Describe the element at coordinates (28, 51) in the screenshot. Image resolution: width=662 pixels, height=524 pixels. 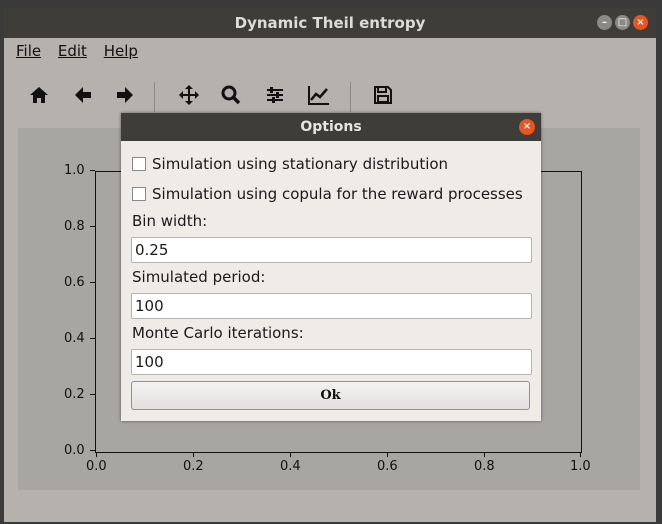
I see `menu-file: File` at that location.